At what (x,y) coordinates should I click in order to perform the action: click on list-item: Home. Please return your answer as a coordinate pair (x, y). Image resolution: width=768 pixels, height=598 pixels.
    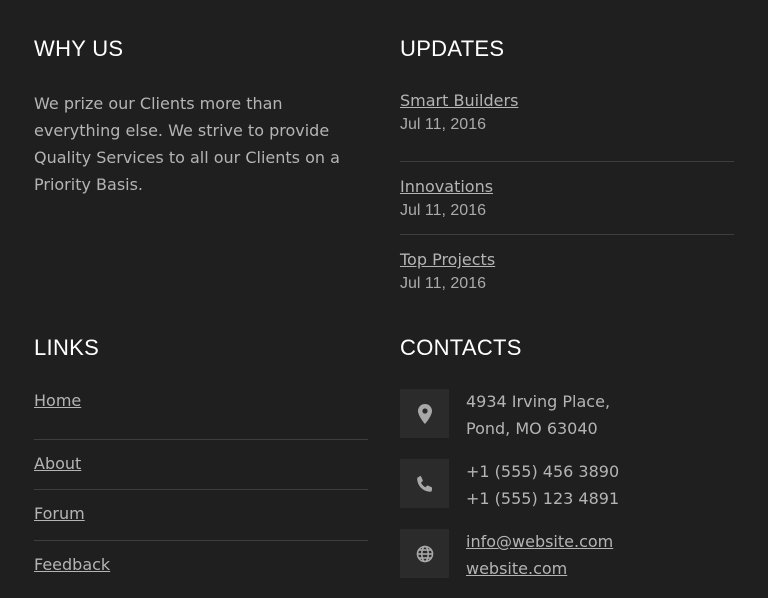
    Looking at the image, I should click on (201, 414).